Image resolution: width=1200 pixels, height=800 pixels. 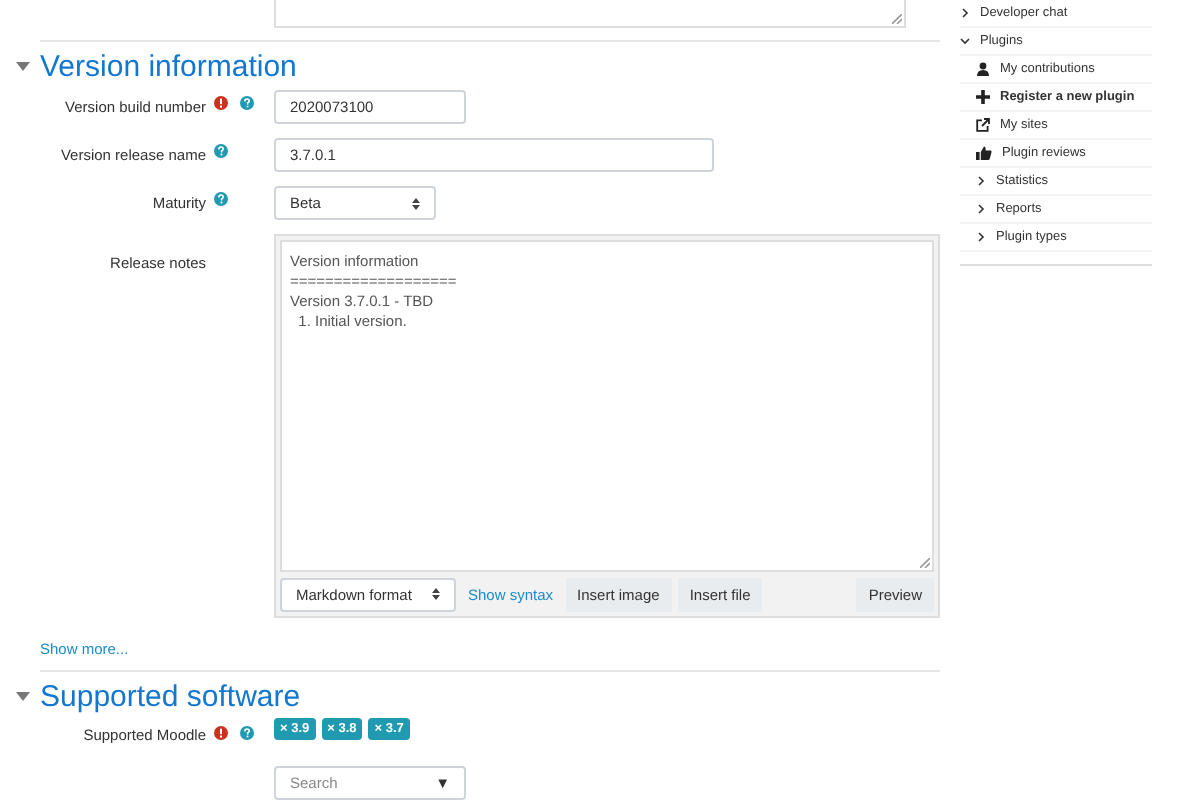 What do you see at coordinates (168, 66) in the screenshot?
I see `section-title: Version information` at bounding box center [168, 66].